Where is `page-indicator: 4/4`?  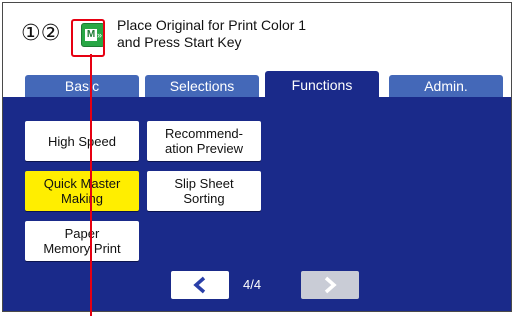
page-indicator: 4/4 is located at coordinates (252, 284).